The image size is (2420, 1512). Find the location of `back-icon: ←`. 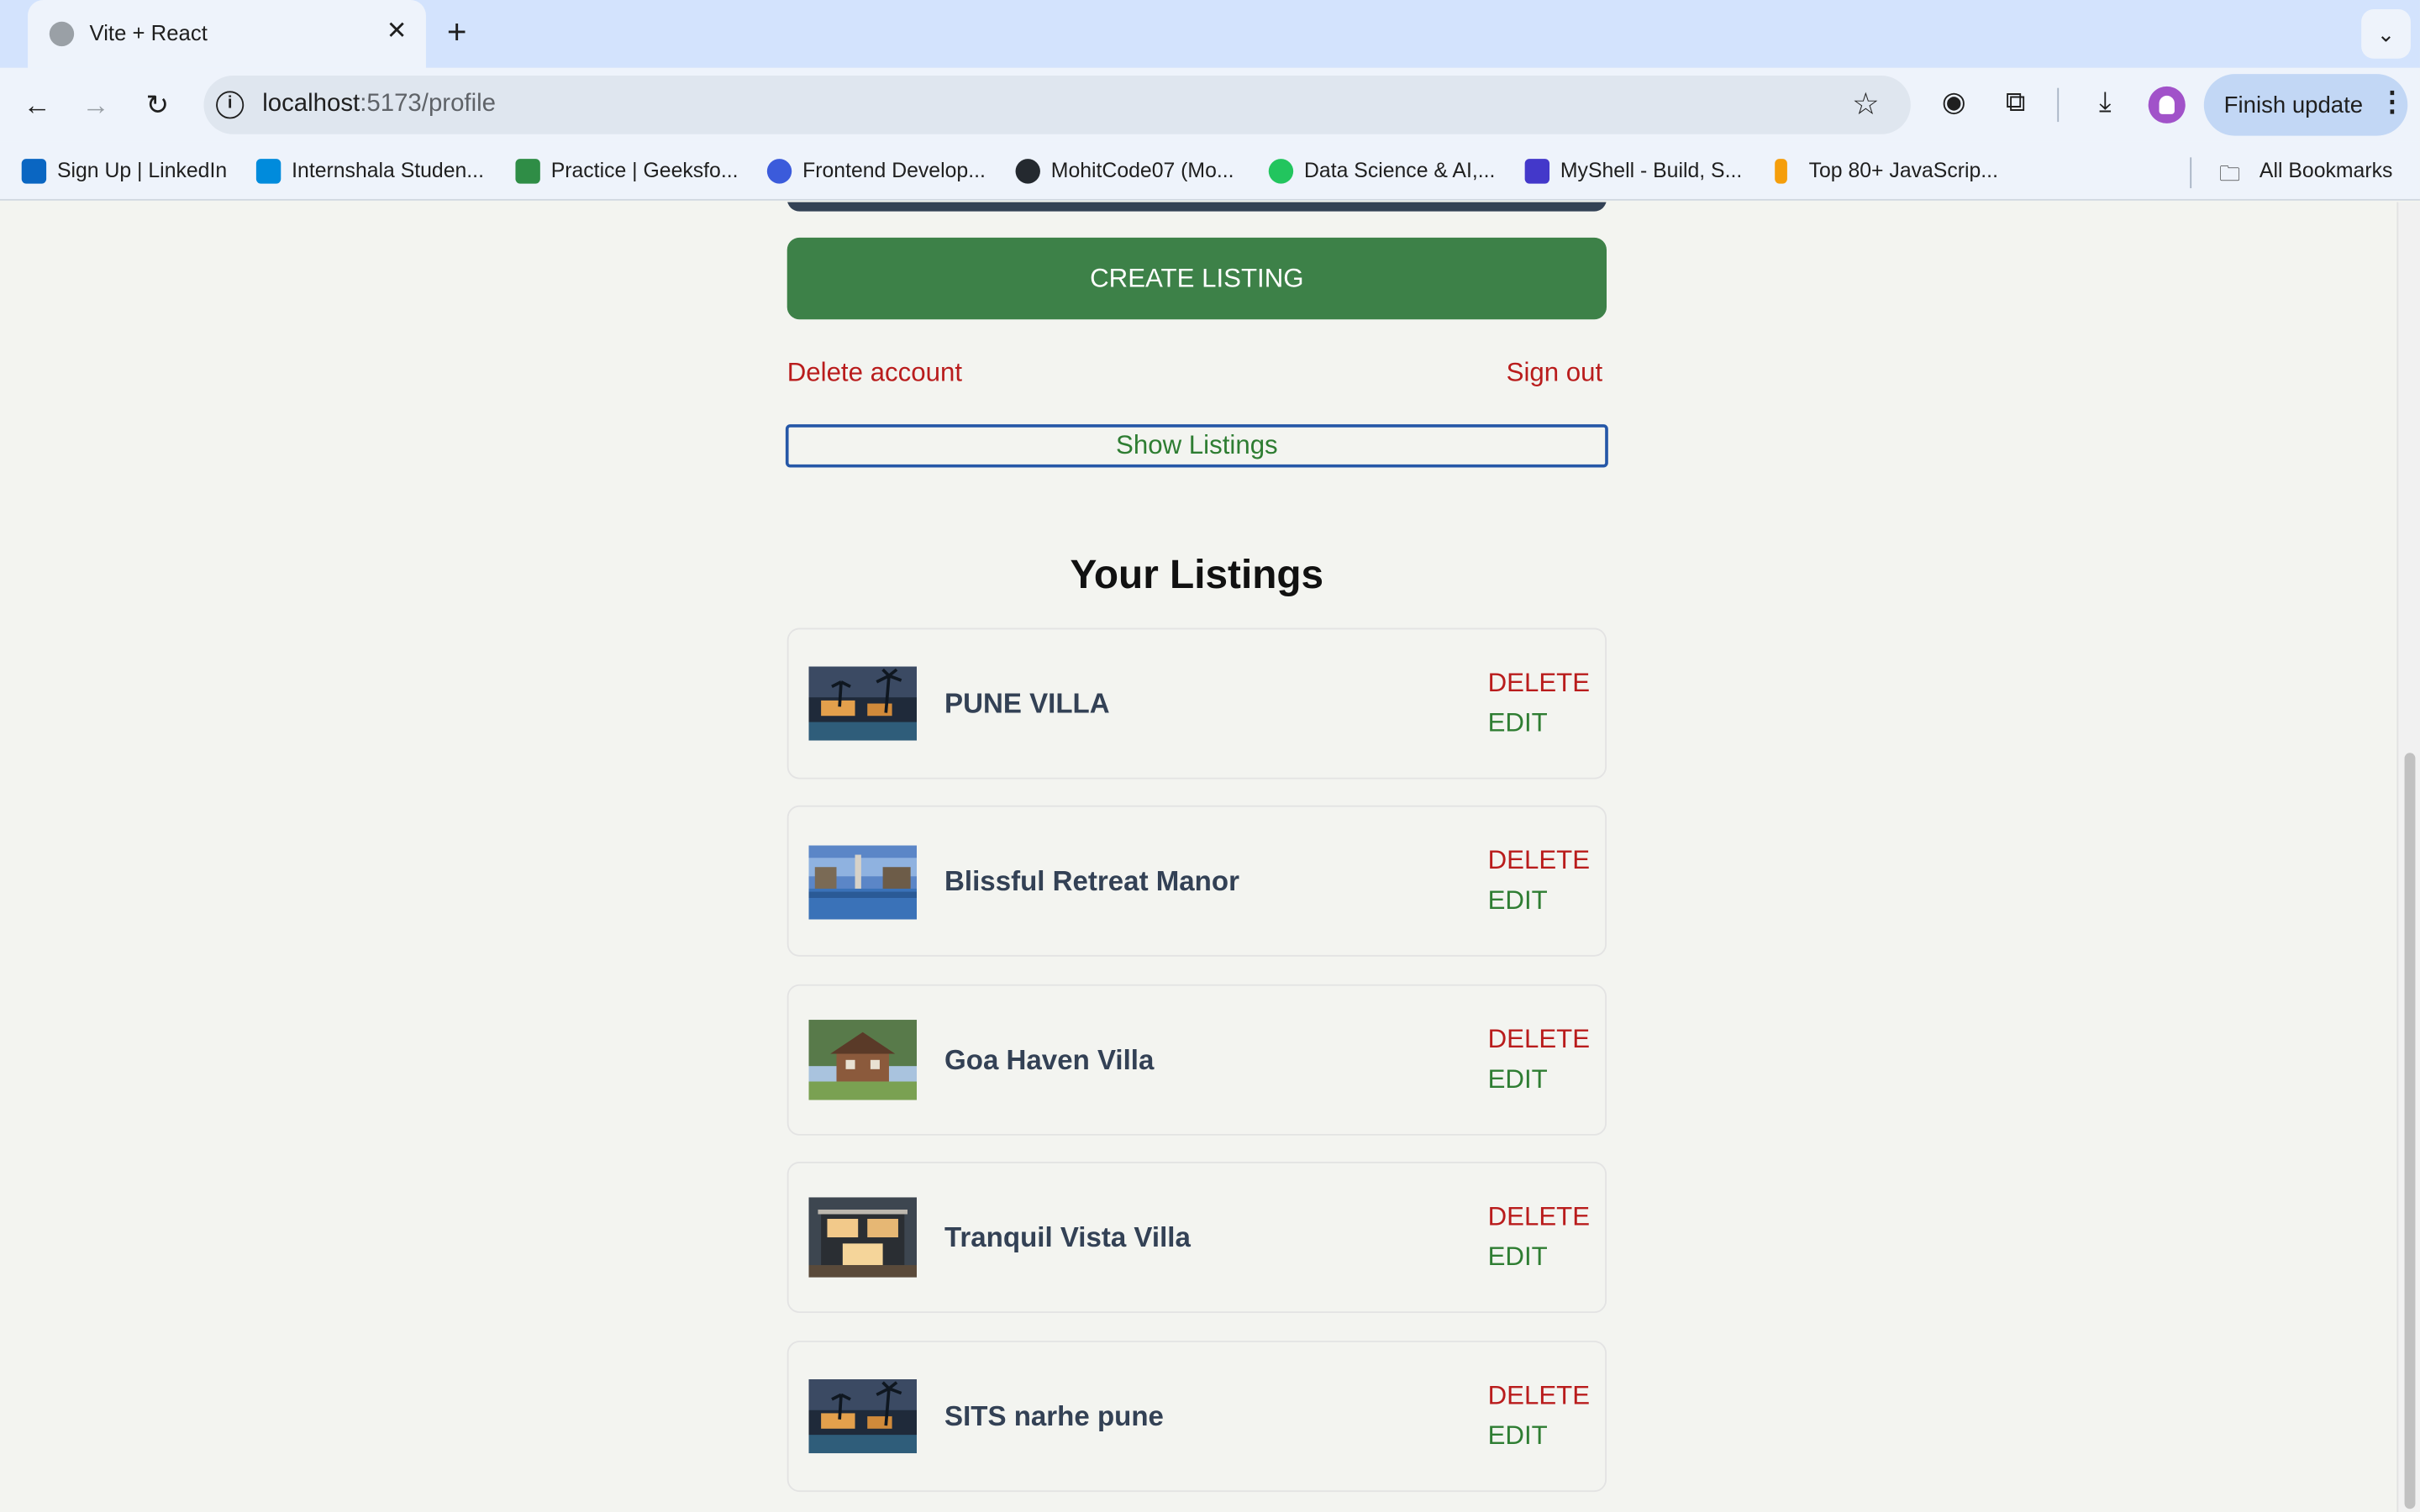

back-icon: ← is located at coordinates (36, 104).